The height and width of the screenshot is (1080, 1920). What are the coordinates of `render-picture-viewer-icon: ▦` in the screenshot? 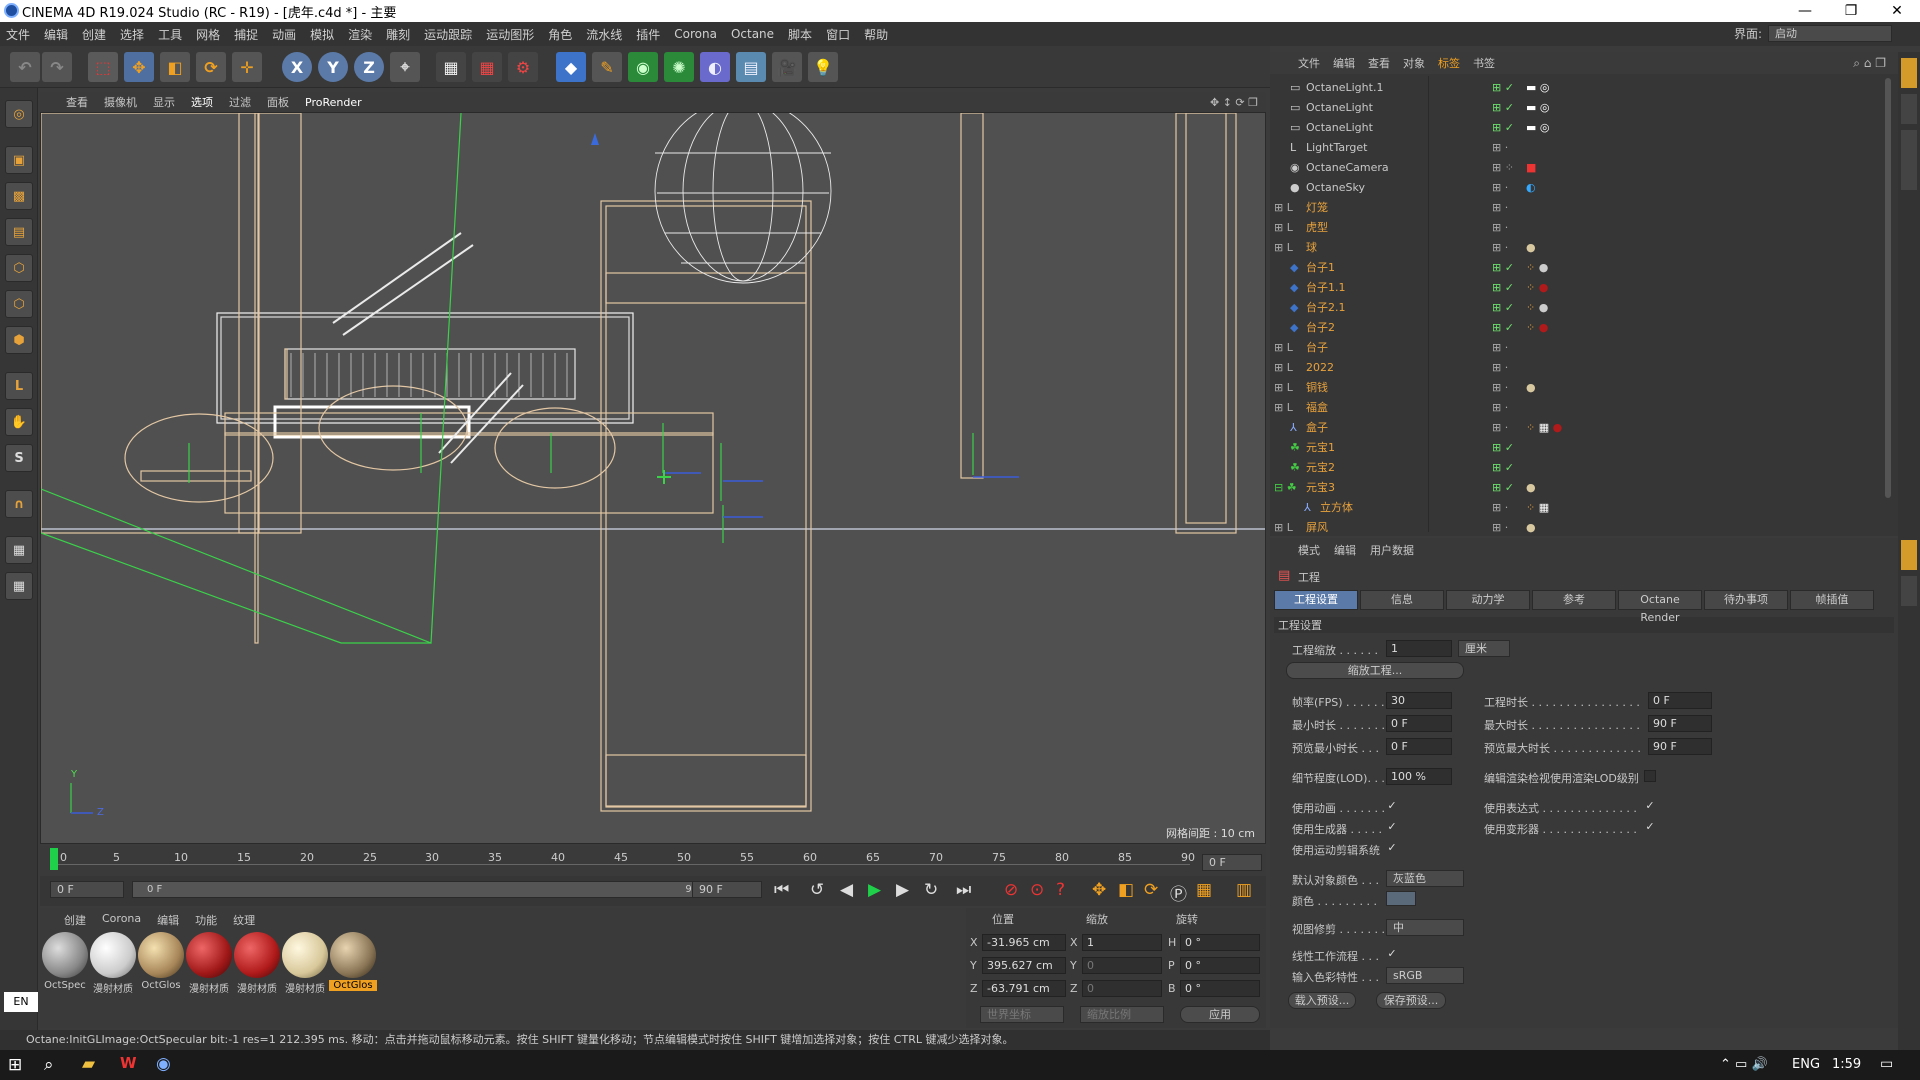 It's located at (487, 67).